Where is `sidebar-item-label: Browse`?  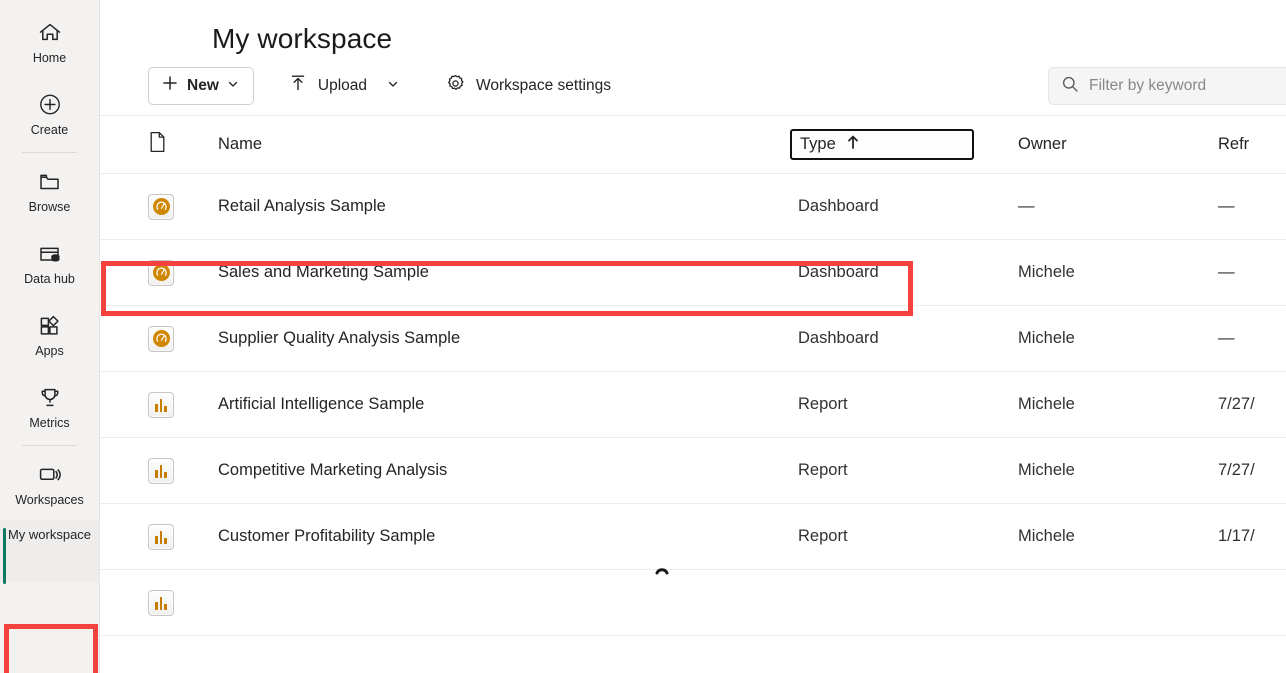 sidebar-item-label: Browse is located at coordinates (49, 206).